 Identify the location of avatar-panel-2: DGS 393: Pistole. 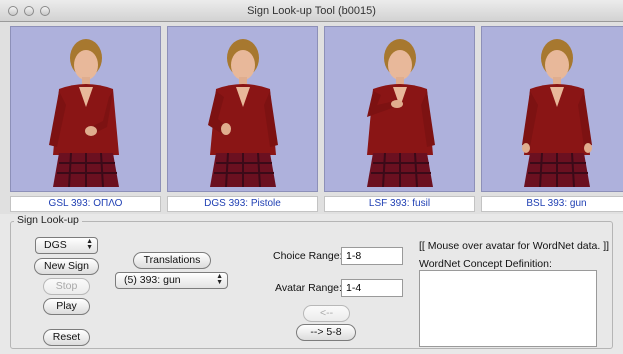
(242, 119).